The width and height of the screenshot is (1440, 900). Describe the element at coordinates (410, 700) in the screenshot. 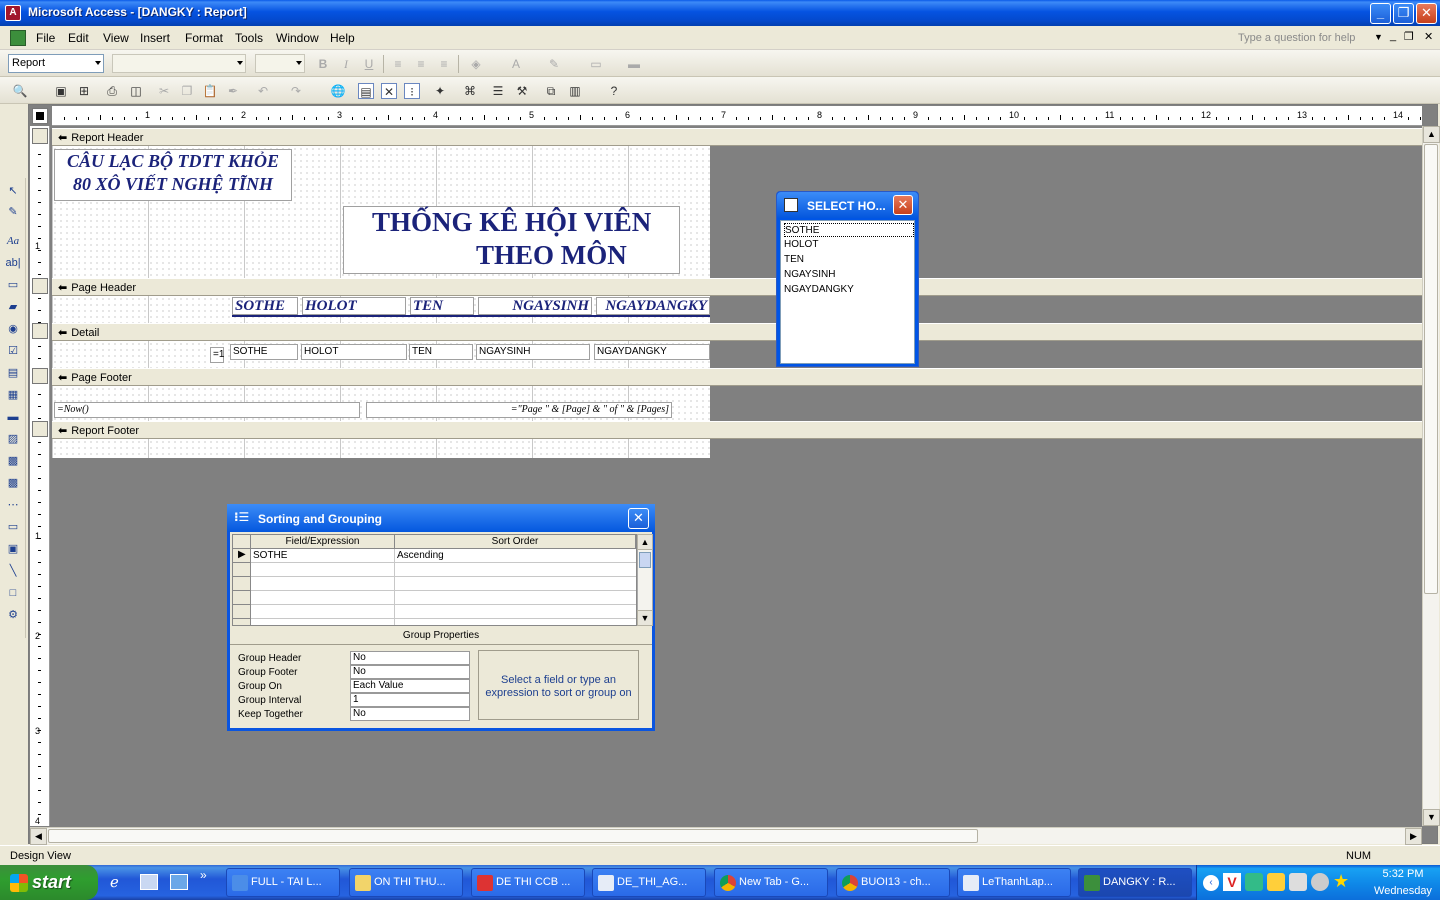

I see `prop-group-interval-value: 1` at that location.